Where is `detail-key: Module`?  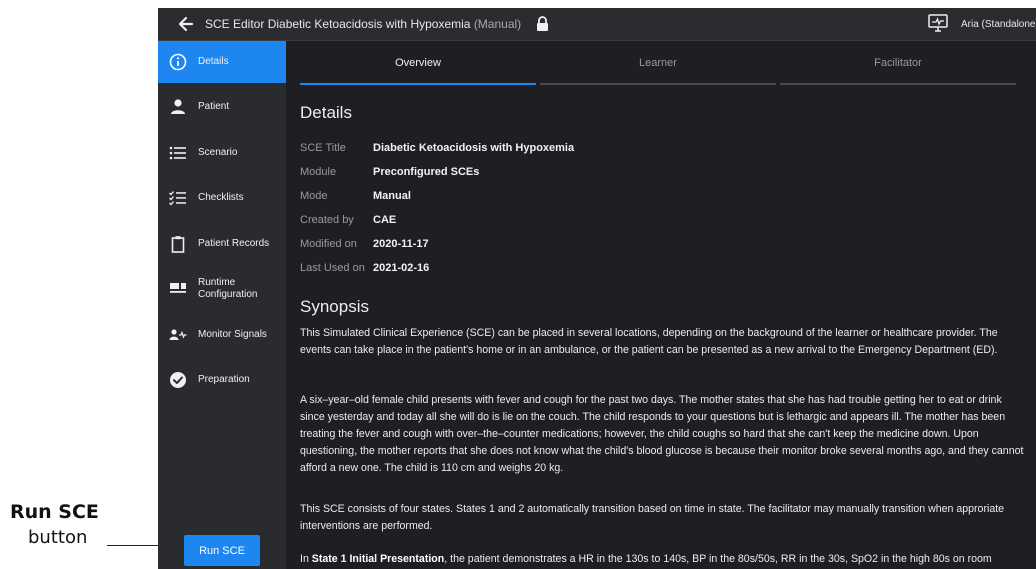 detail-key: Module is located at coordinates (318, 172).